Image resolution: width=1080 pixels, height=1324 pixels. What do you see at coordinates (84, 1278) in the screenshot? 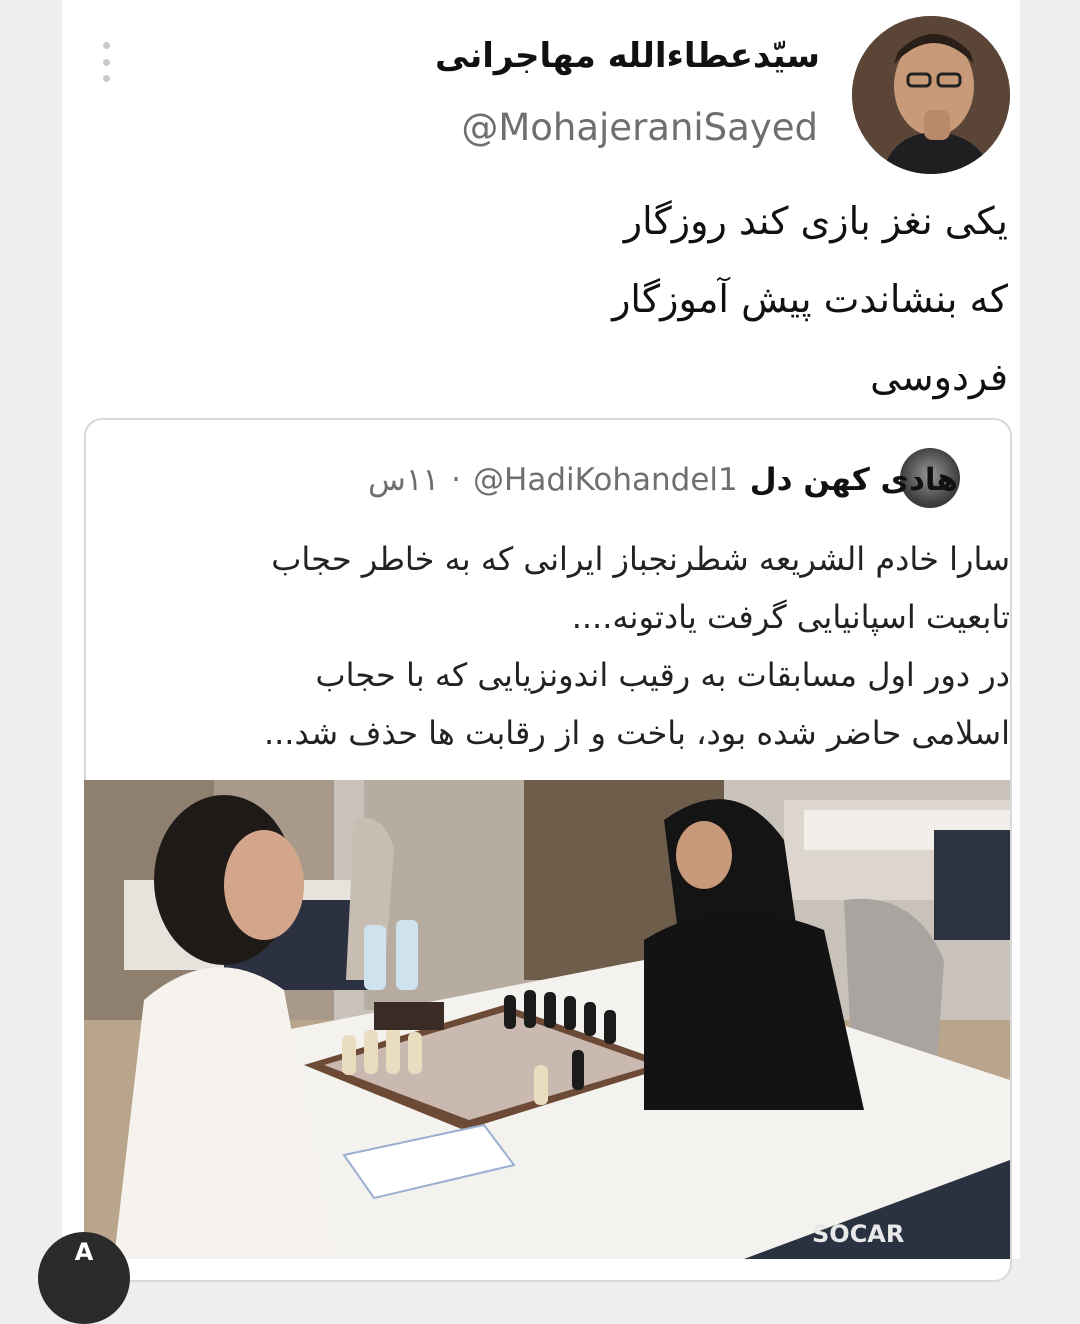
I see `floating-action-button: A` at bounding box center [84, 1278].